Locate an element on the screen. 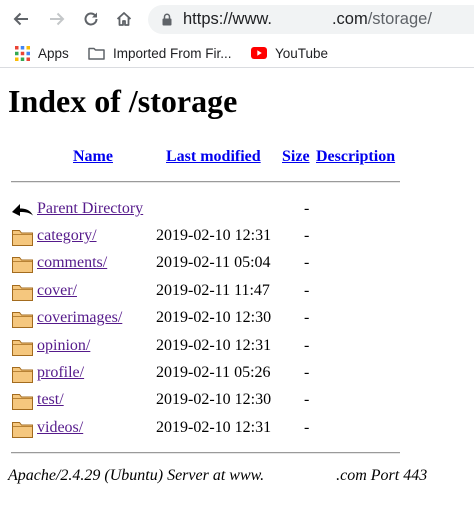 This screenshot has width=474, height=508. page-title: Index of /storage is located at coordinates (123, 101).